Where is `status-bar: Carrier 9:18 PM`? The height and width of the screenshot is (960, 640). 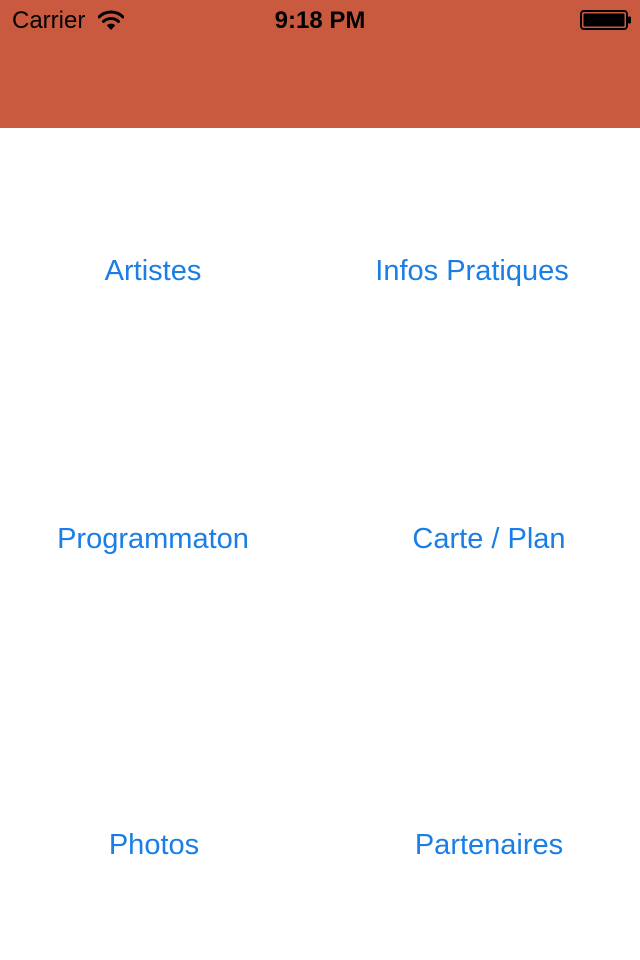
status-bar: Carrier 9:18 PM is located at coordinates (320, 20).